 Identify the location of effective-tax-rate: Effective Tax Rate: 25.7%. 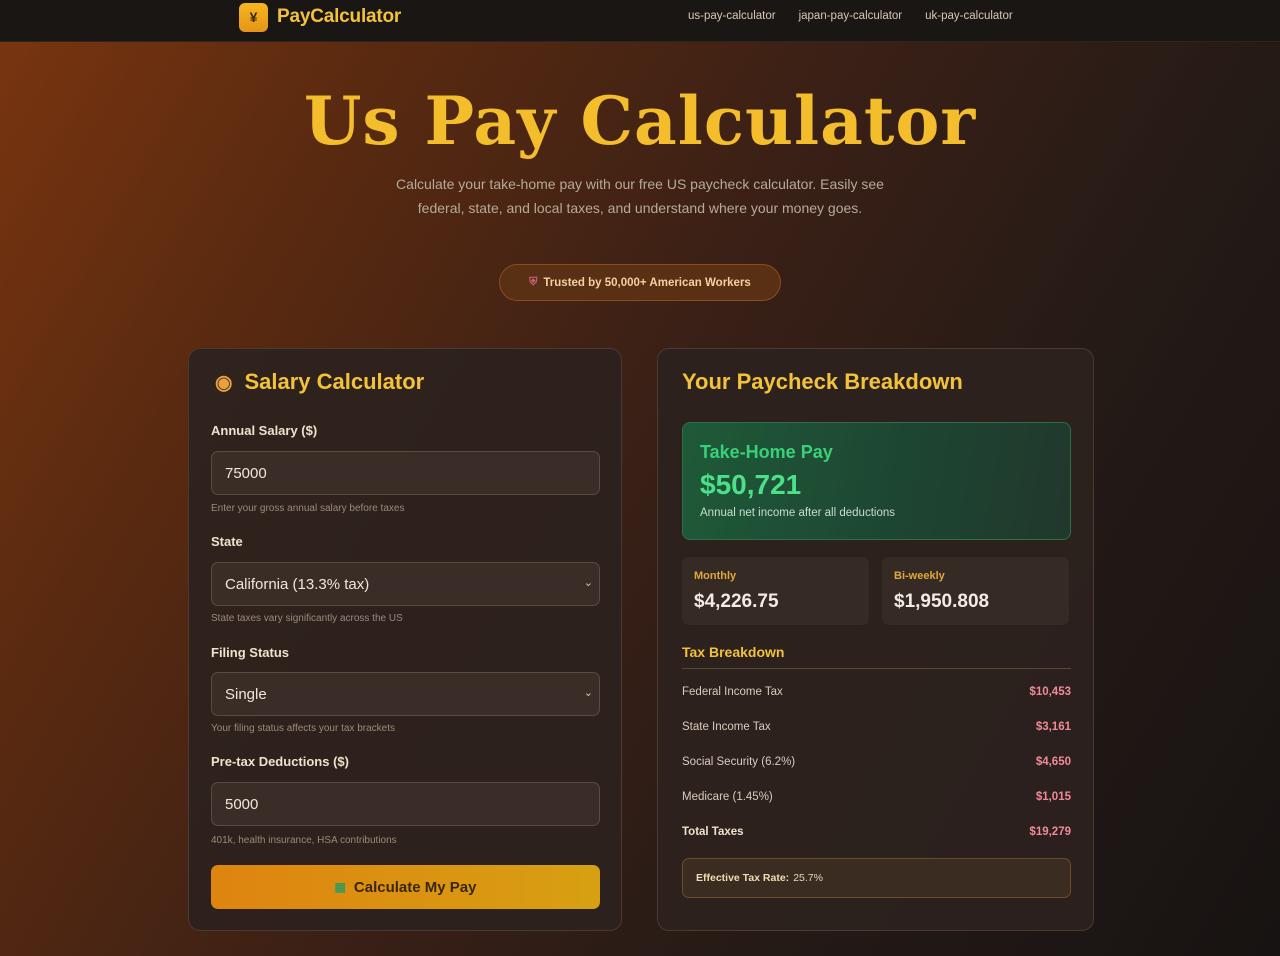
(876, 878).